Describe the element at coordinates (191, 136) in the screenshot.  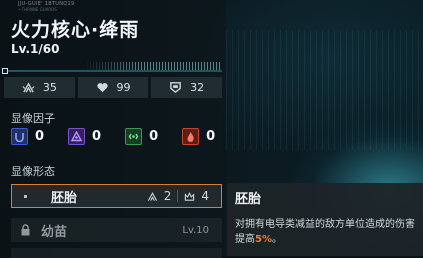
I see `red-factor-icon` at that location.